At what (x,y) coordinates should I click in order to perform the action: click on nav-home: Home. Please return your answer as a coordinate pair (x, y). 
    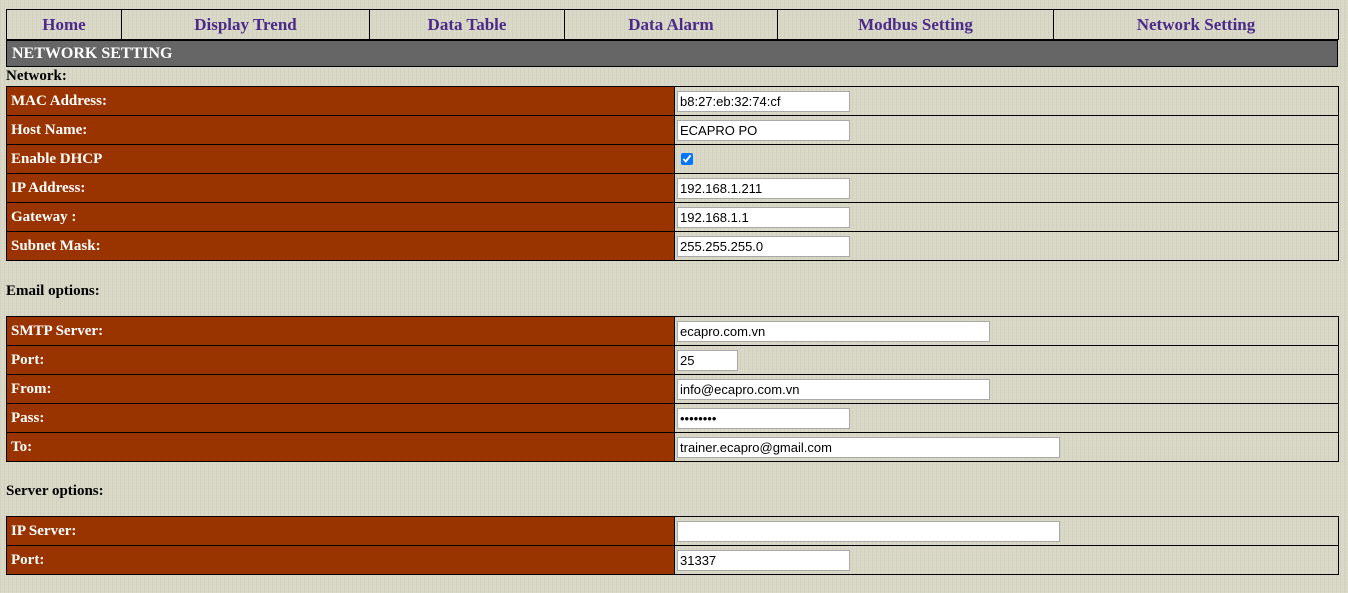
    Looking at the image, I should click on (64, 24).